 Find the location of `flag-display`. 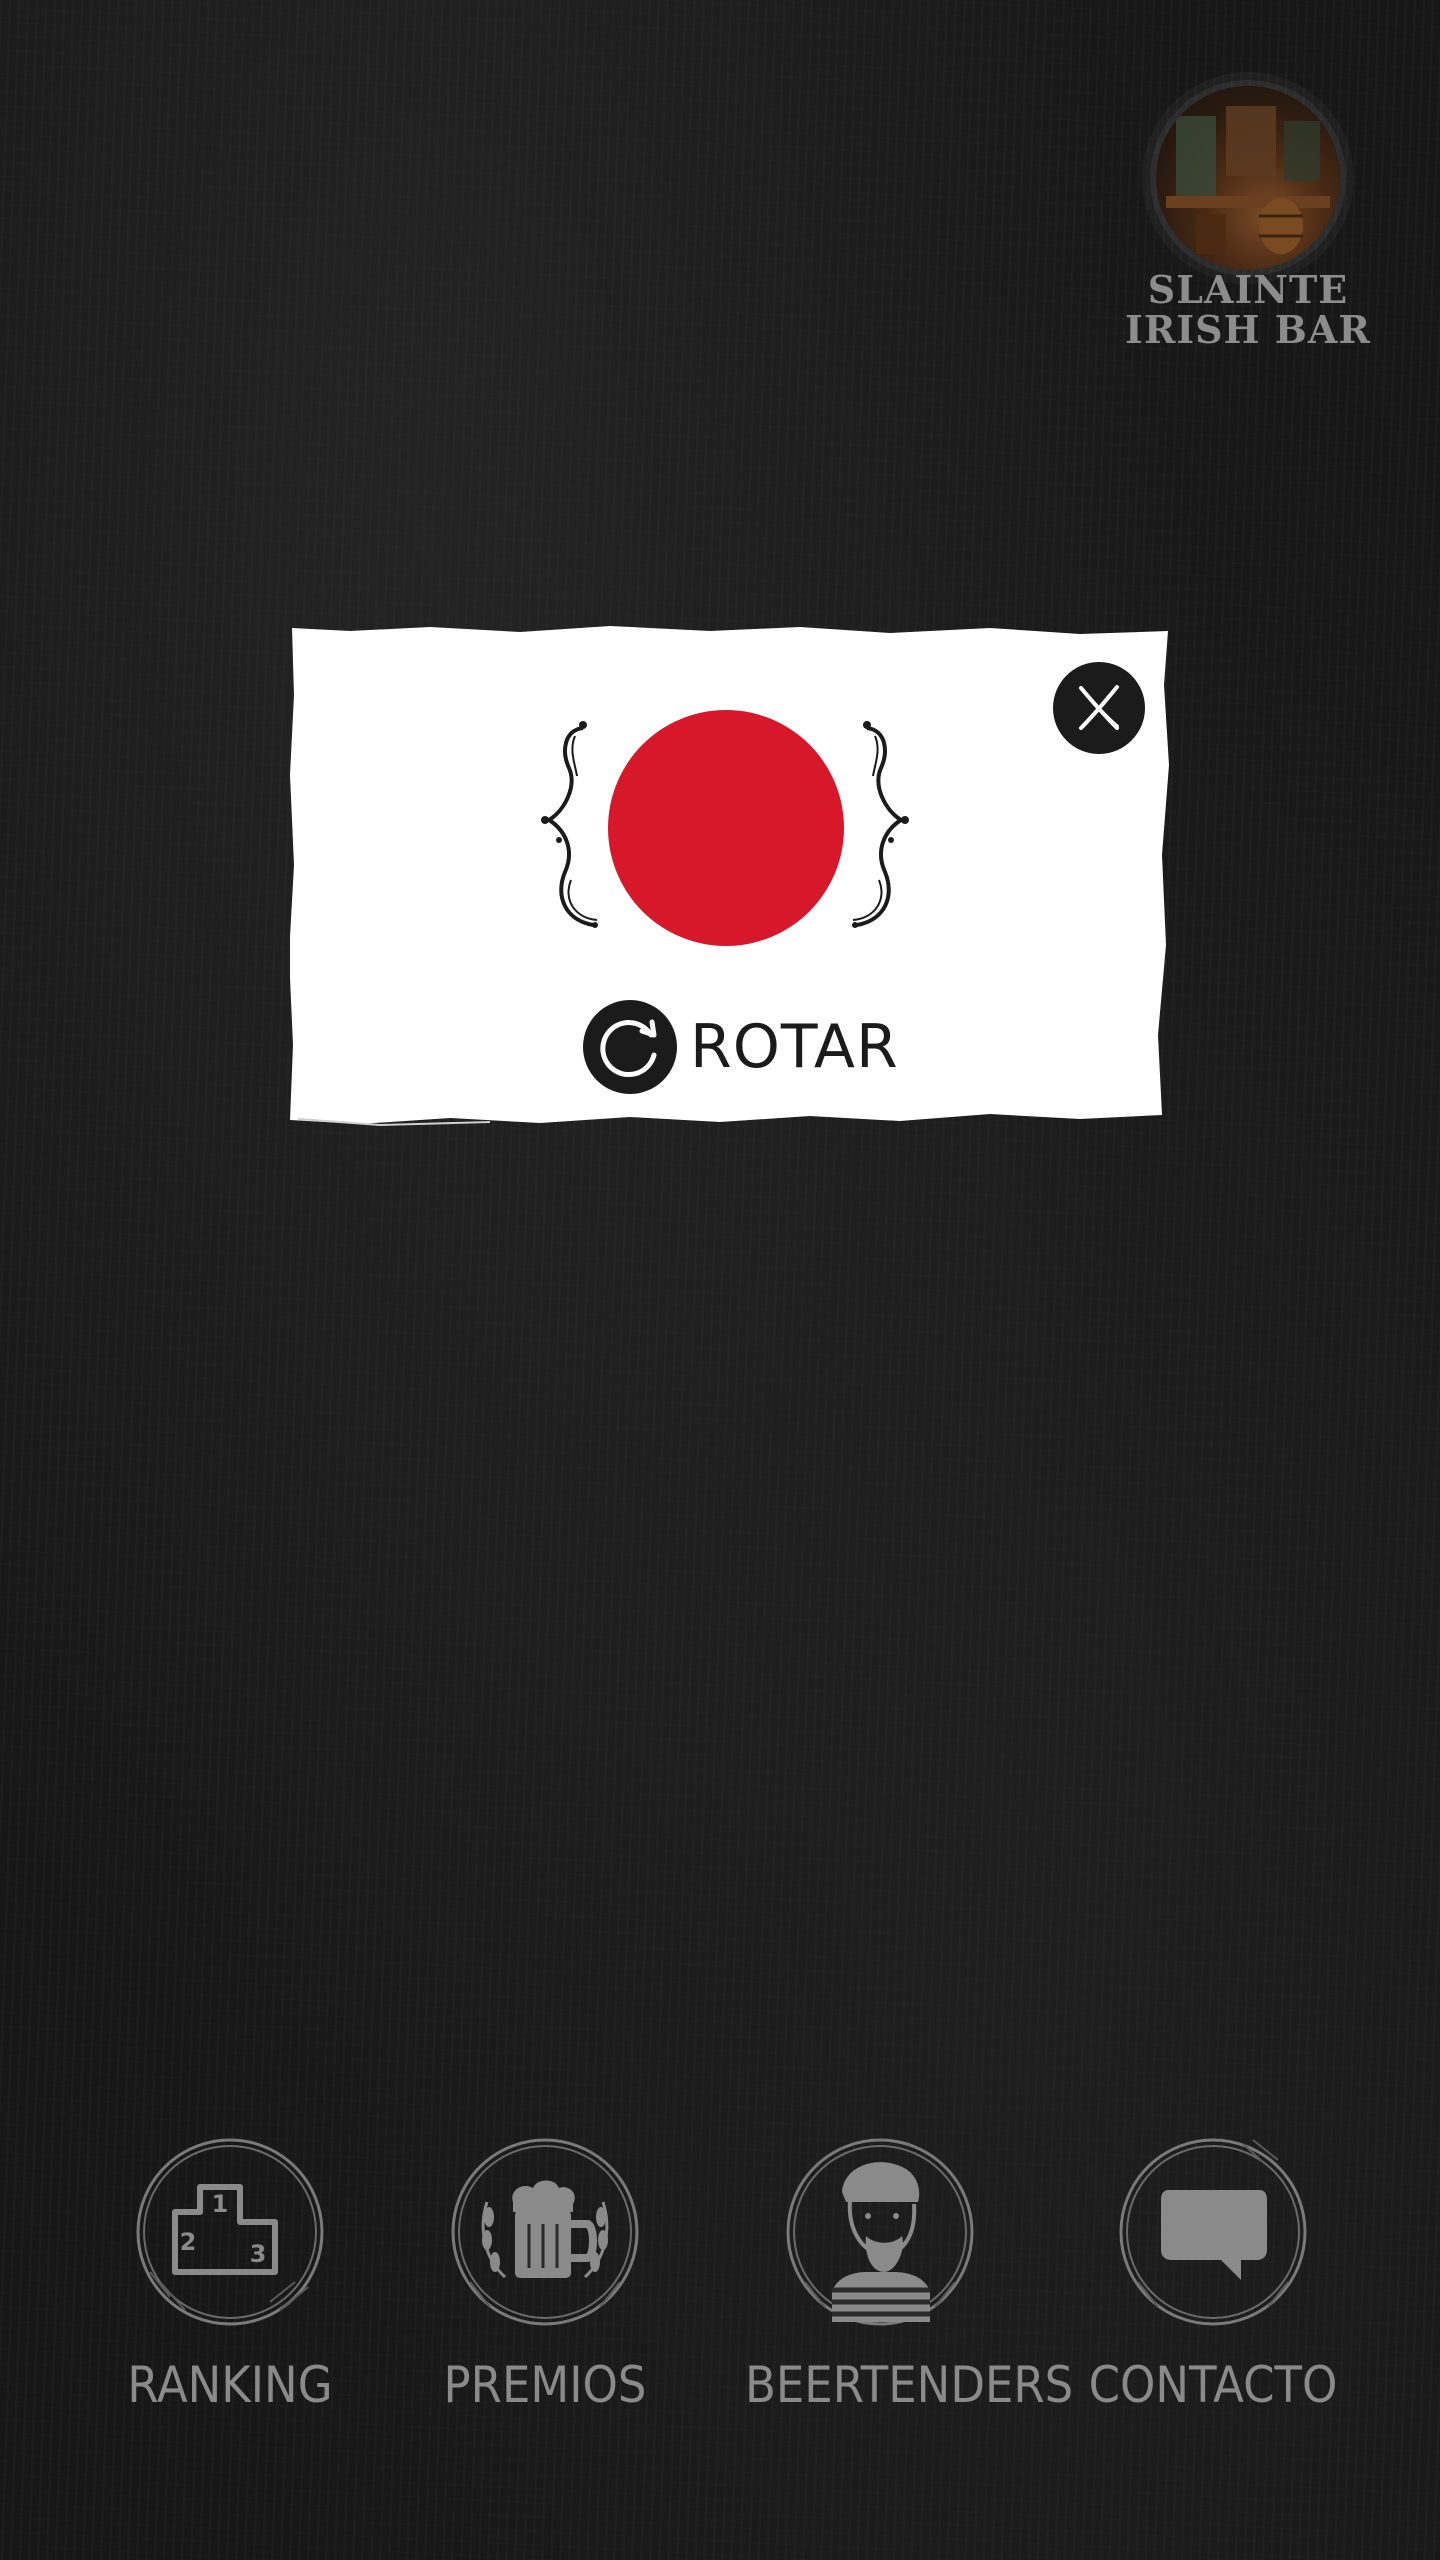

flag-display is located at coordinates (725, 835).